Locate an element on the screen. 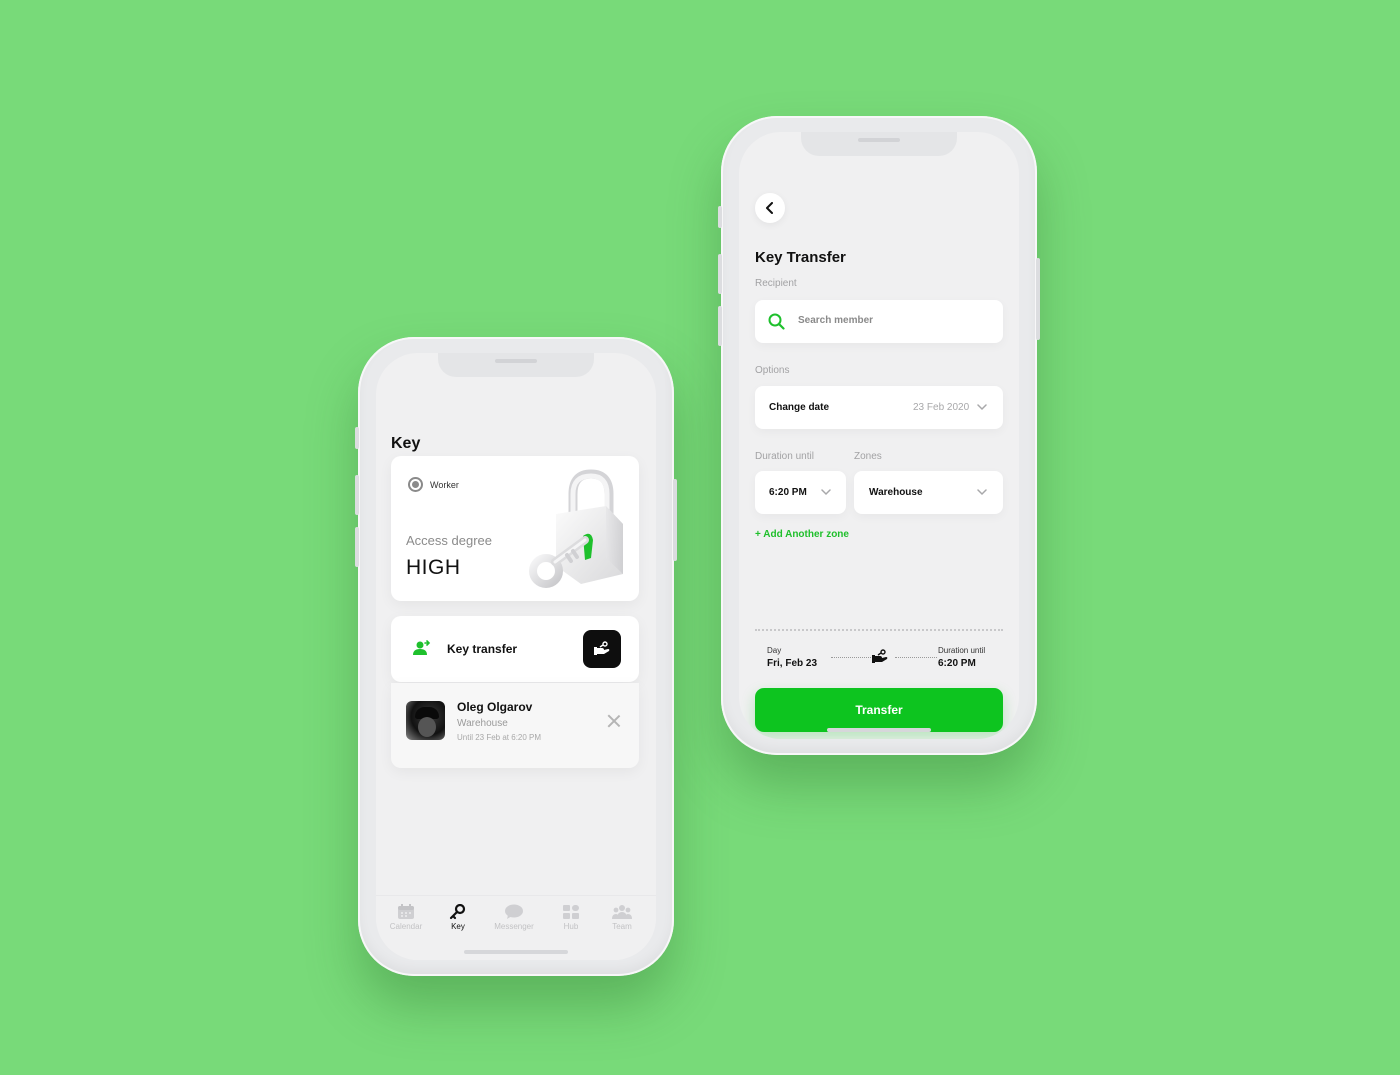  summary-day-label: Day is located at coordinates (774, 650).